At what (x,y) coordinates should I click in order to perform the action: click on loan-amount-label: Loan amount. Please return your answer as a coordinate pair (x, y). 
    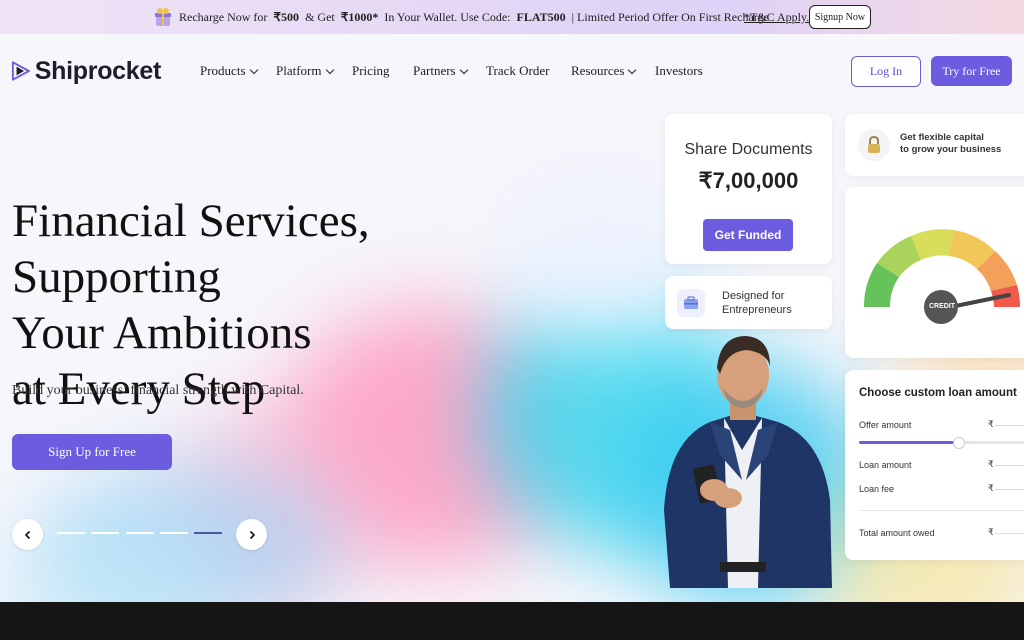
    Looking at the image, I should click on (885, 465).